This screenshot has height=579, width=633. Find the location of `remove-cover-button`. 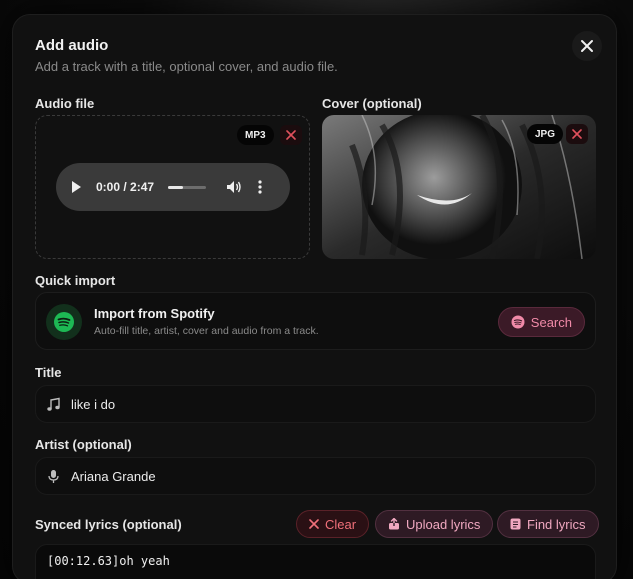

remove-cover-button is located at coordinates (577, 134).